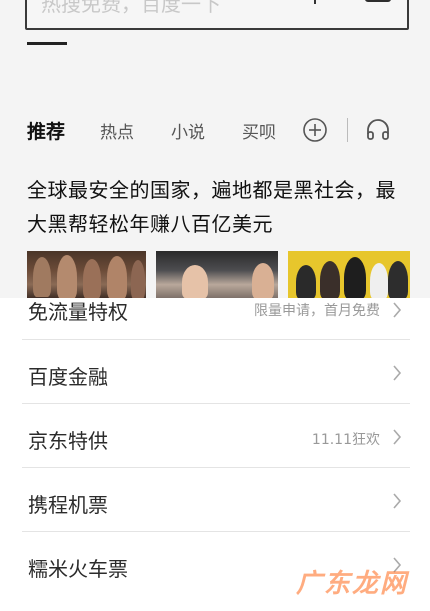 The height and width of the screenshot is (611, 430). I want to click on list-item: 携程机票, so click(216, 500).